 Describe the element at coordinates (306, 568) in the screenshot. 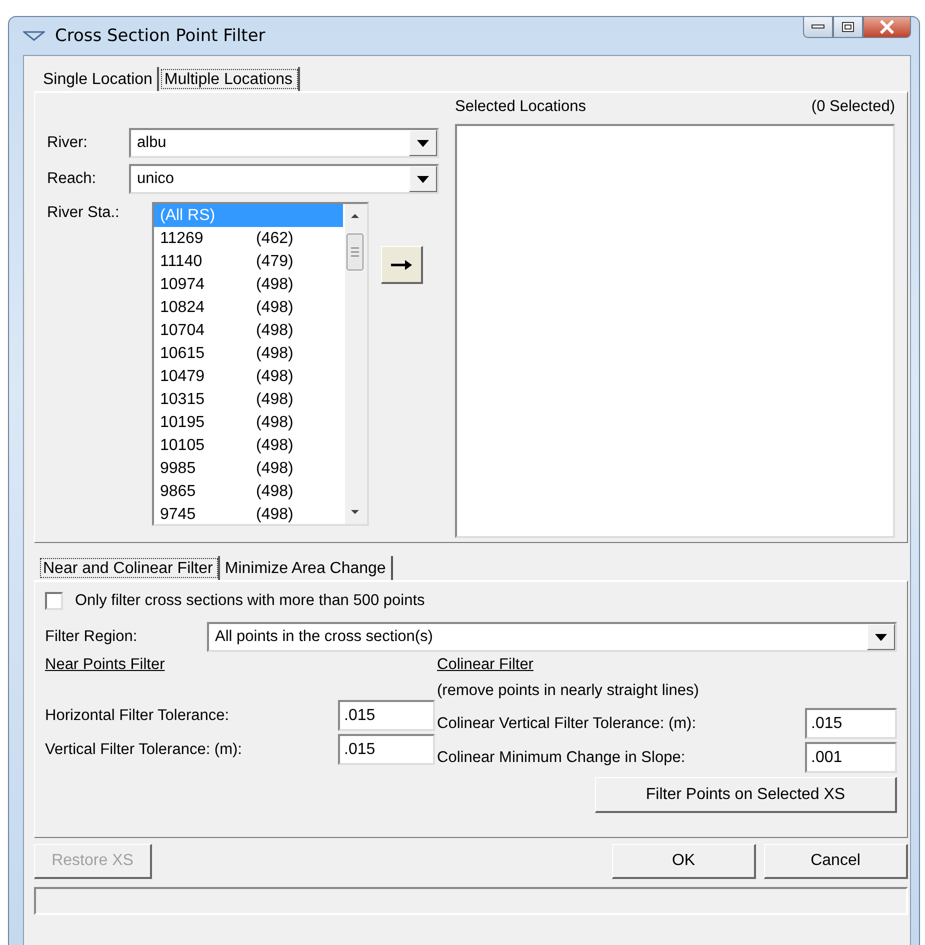

I see `tab: Minimize Area Change` at that location.